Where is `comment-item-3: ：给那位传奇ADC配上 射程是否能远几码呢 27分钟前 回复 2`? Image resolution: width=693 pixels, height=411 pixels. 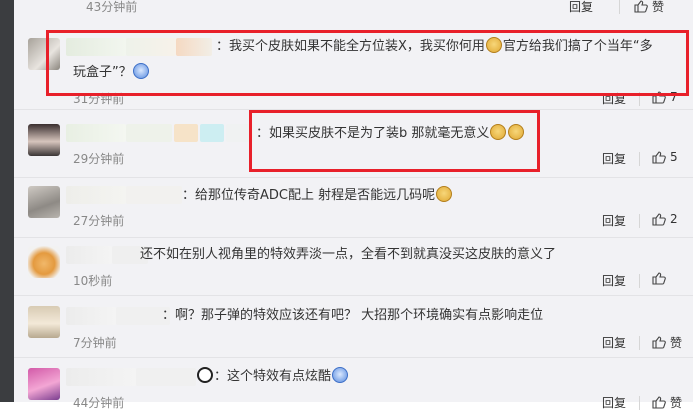
comment-item-3: ：给那位传奇ADC配上 射程是否能远几码呢 27分钟前 回复 2 is located at coordinates (353, 208).